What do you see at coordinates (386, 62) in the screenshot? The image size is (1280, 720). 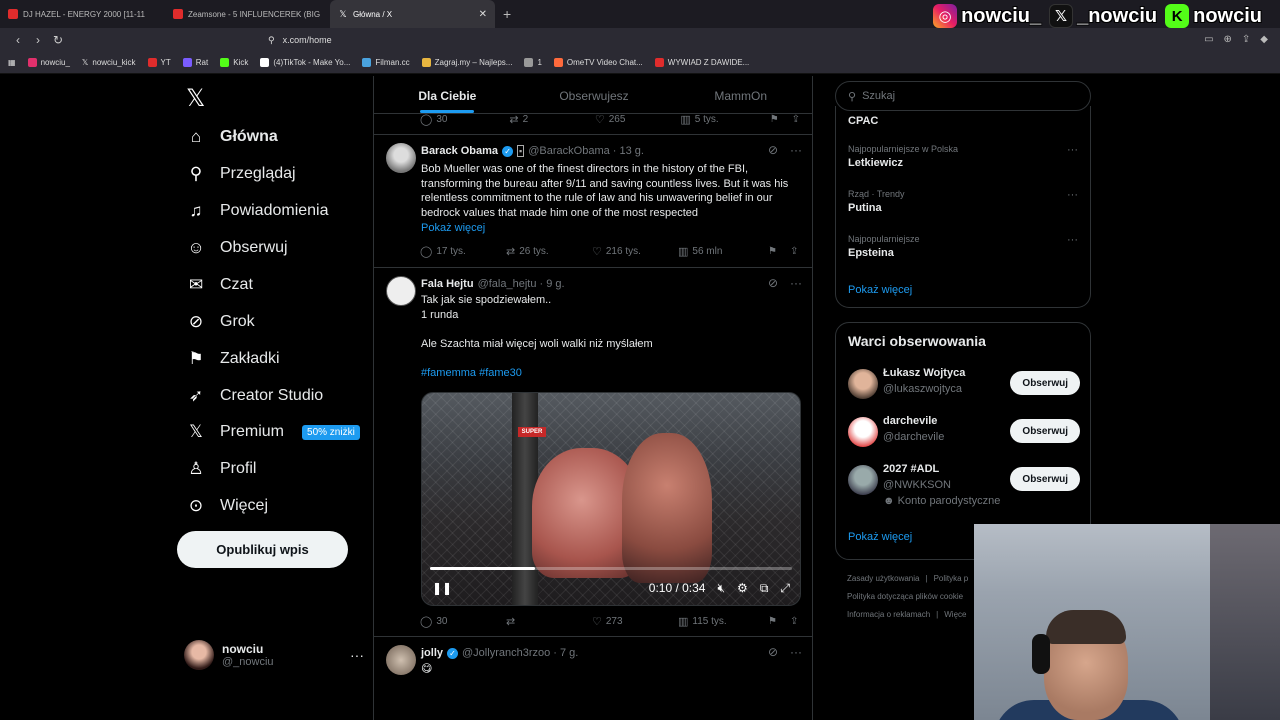 I see `bookmark: Filman.cc` at bounding box center [386, 62].